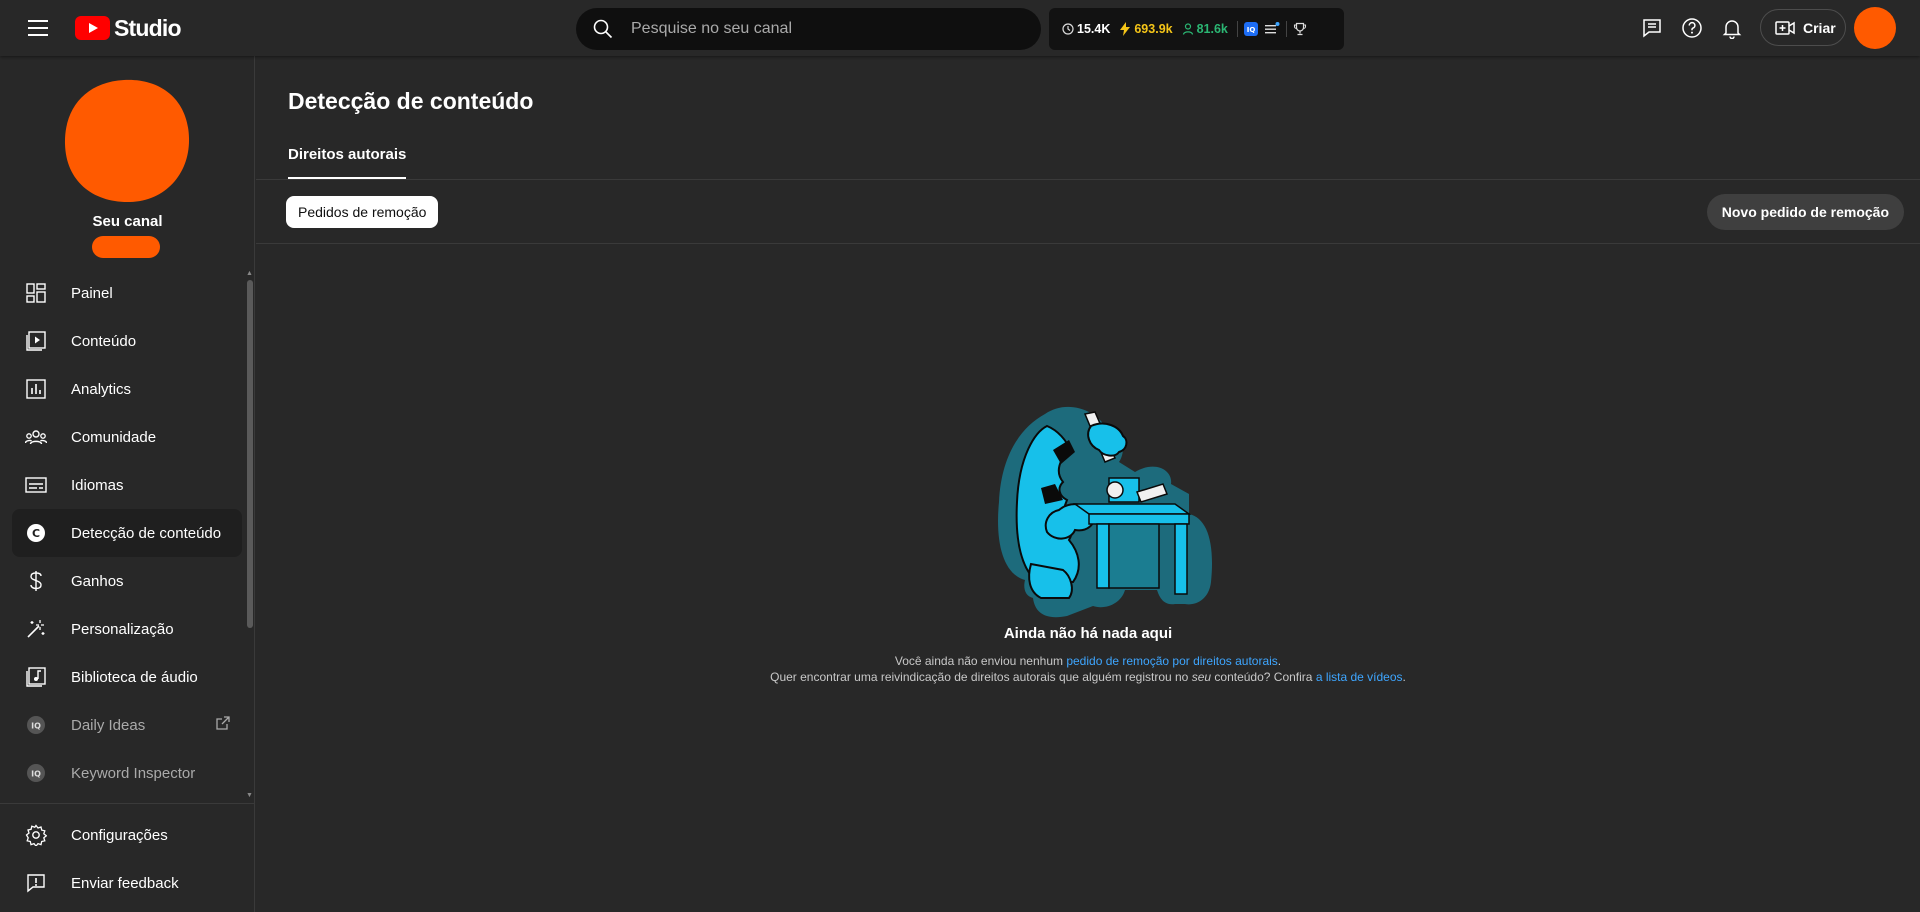 The width and height of the screenshot is (1920, 912). What do you see at coordinates (1088, 633) in the screenshot?
I see `empty-state-title: Ainda não há nada aqui` at bounding box center [1088, 633].